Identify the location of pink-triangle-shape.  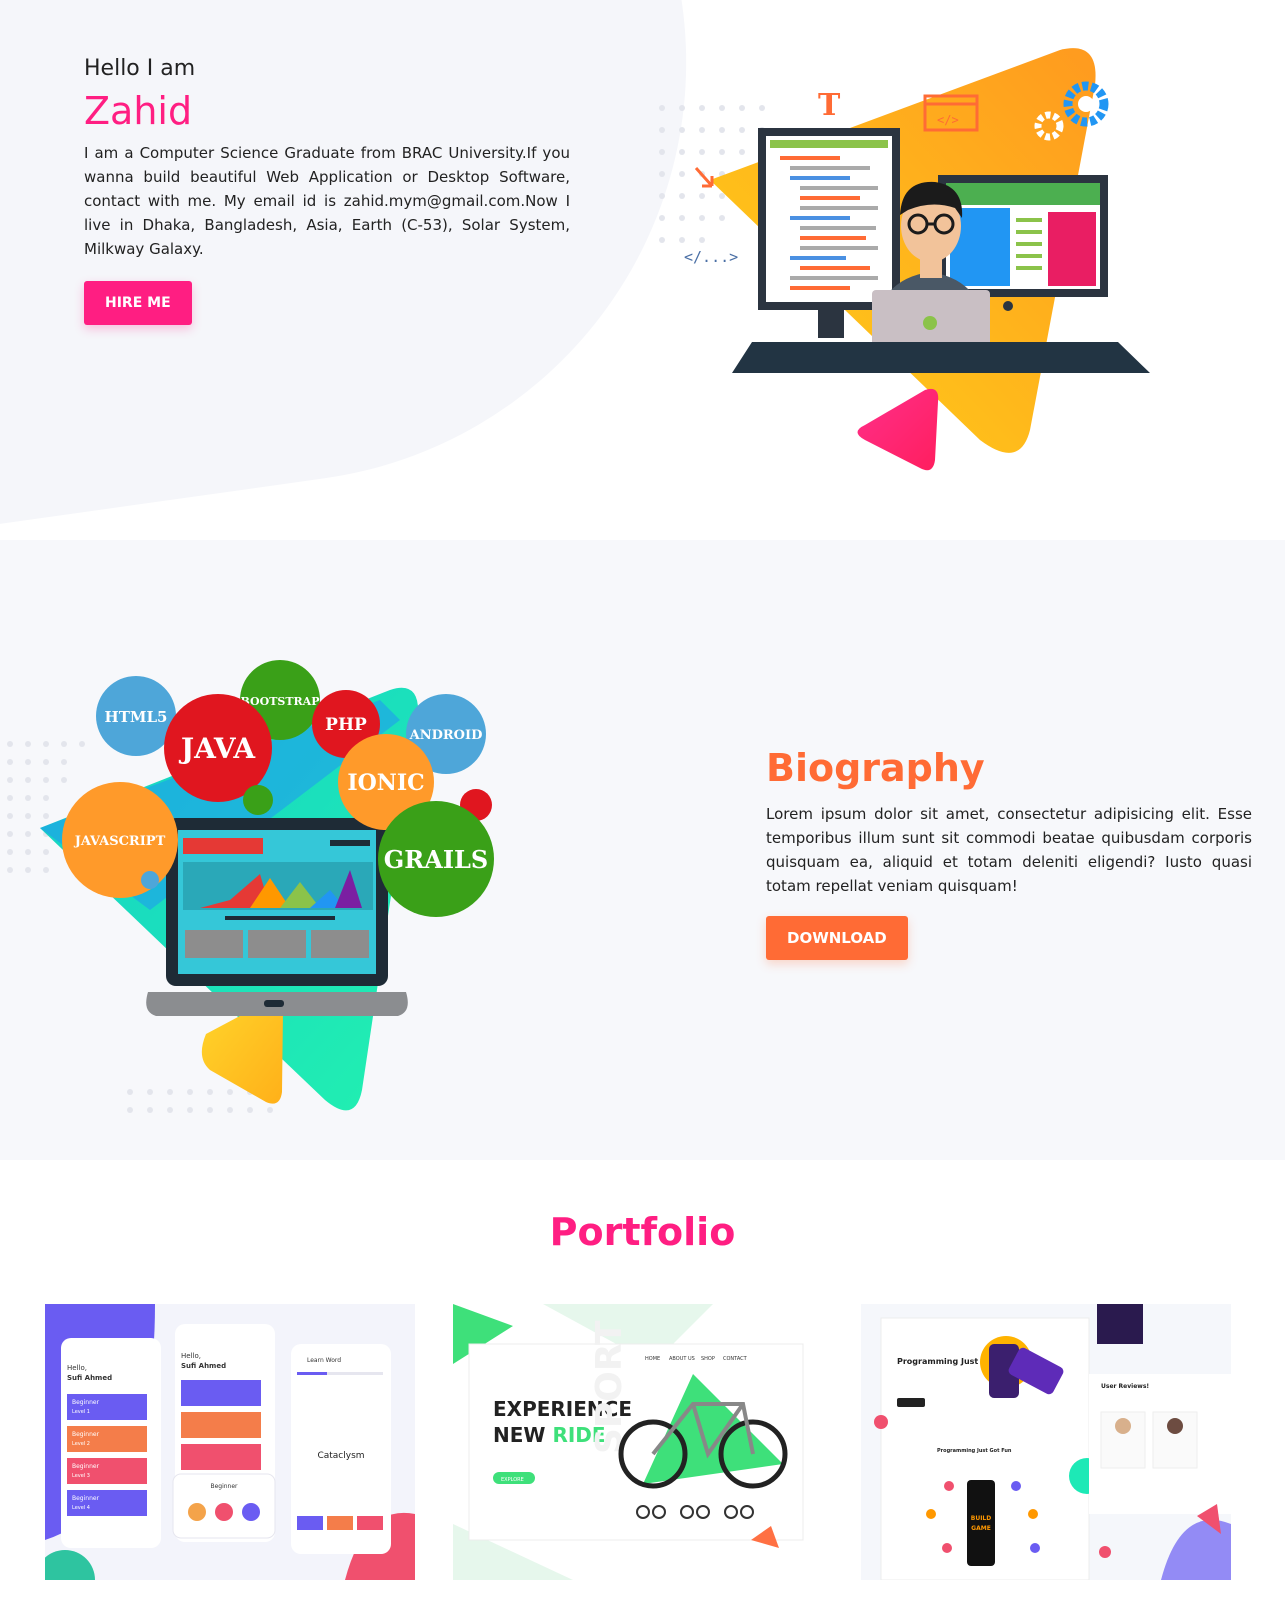
(898, 429).